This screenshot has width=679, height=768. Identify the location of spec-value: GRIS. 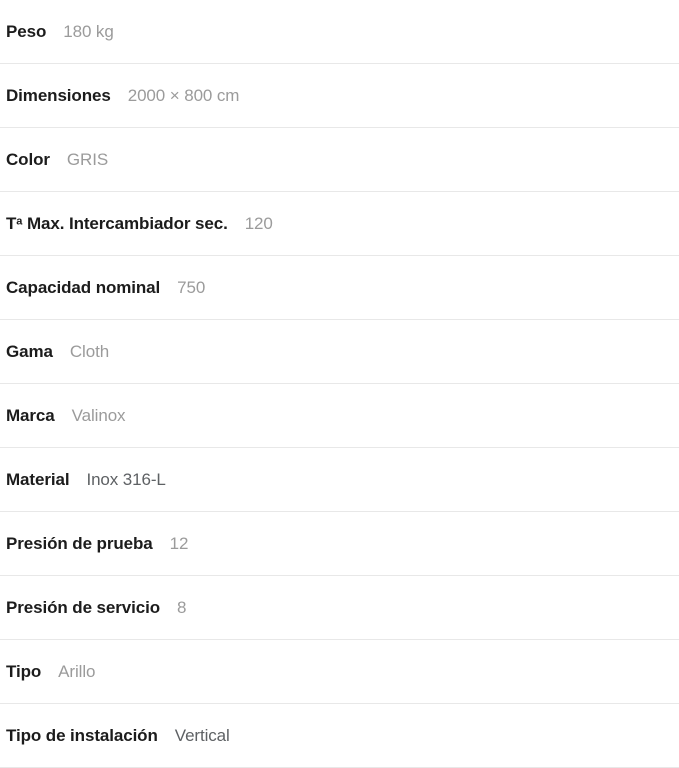
(87, 159).